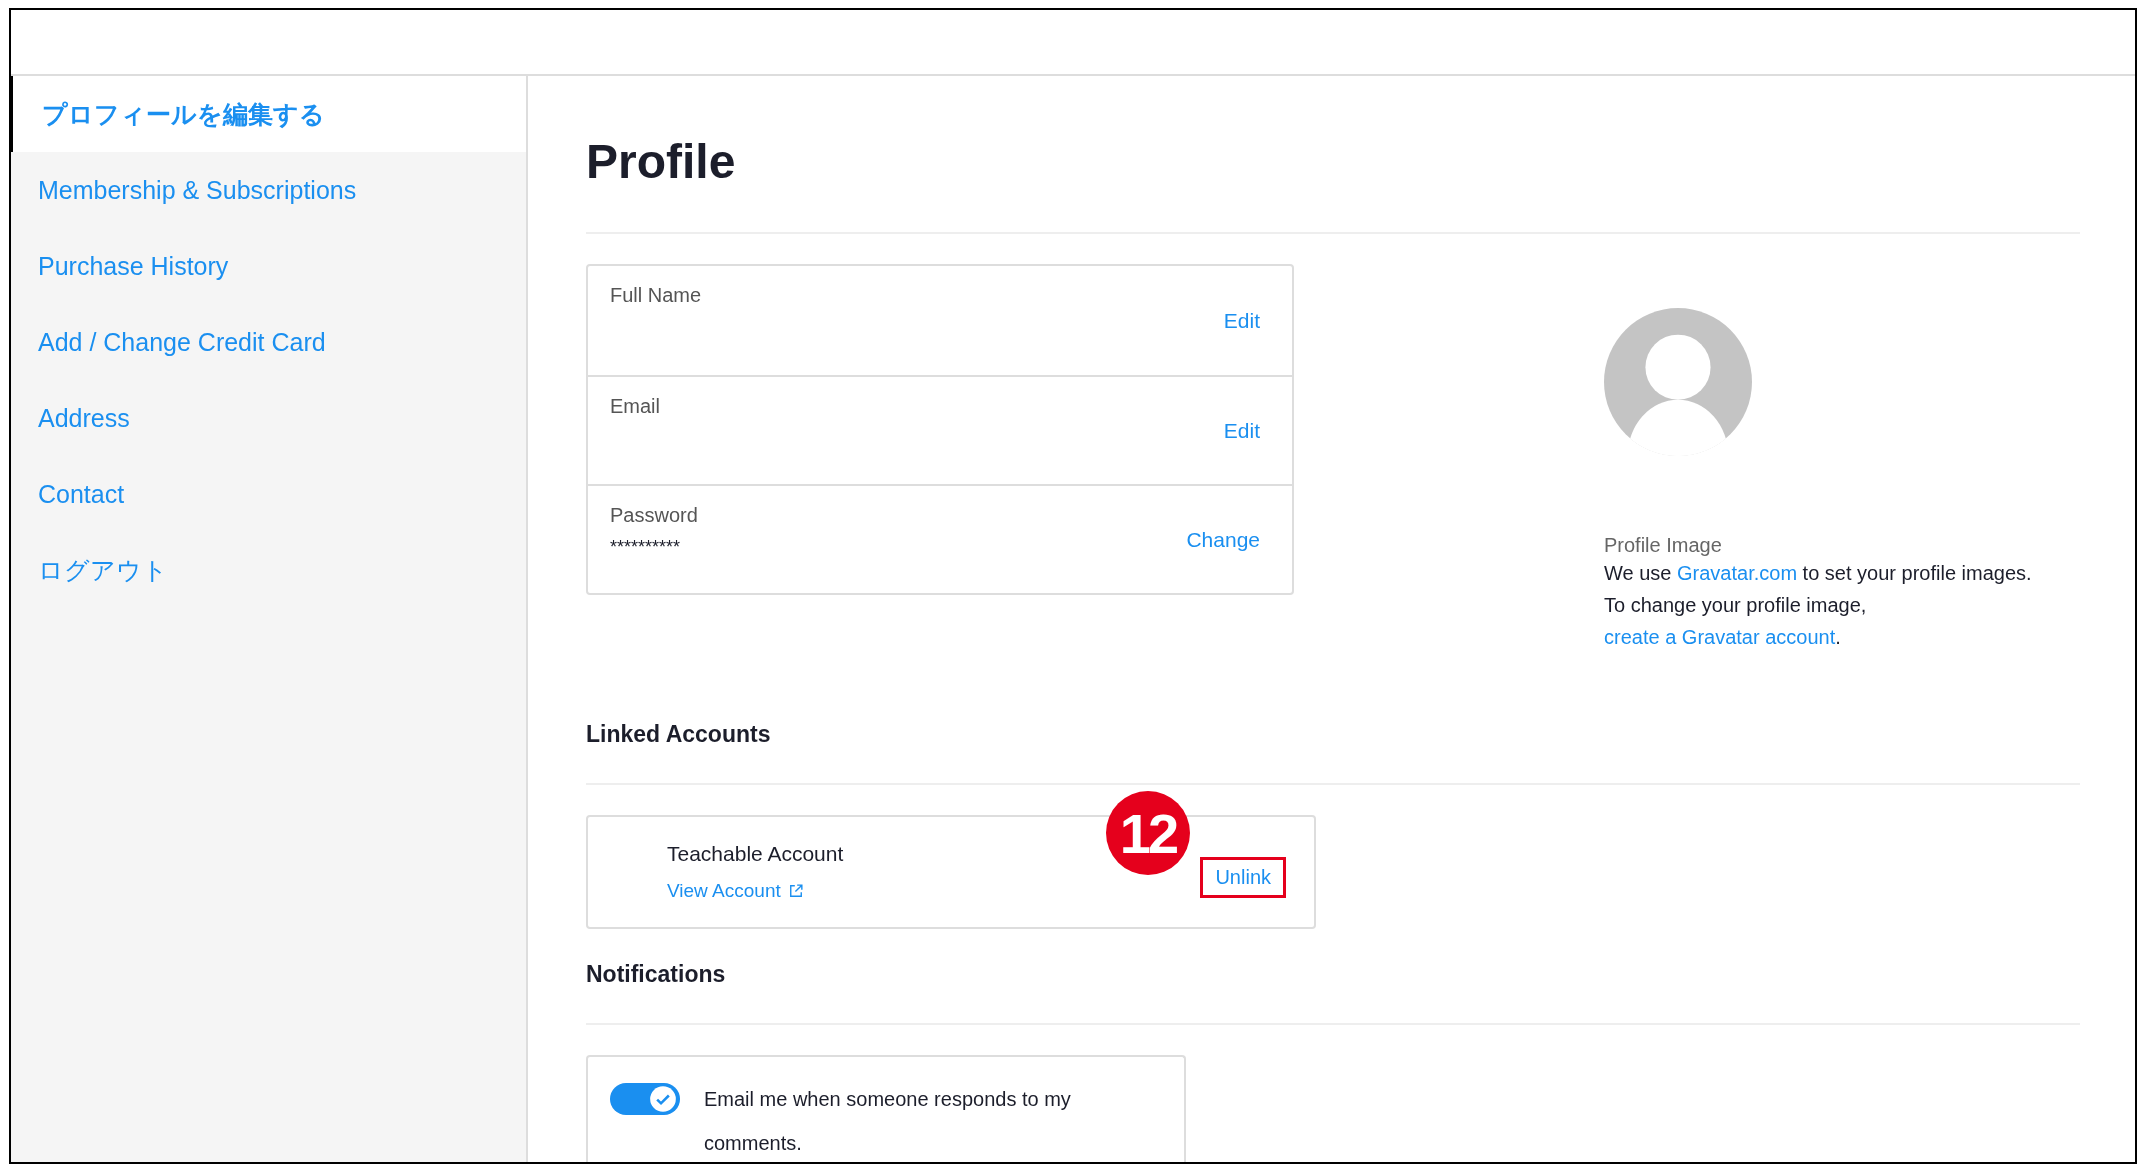 Image resolution: width=2146 pixels, height=1176 pixels. What do you see at coordinates (656, 974) in the screenshot?
I see `section-heading: Notifications` at bounding box center [656, 974].